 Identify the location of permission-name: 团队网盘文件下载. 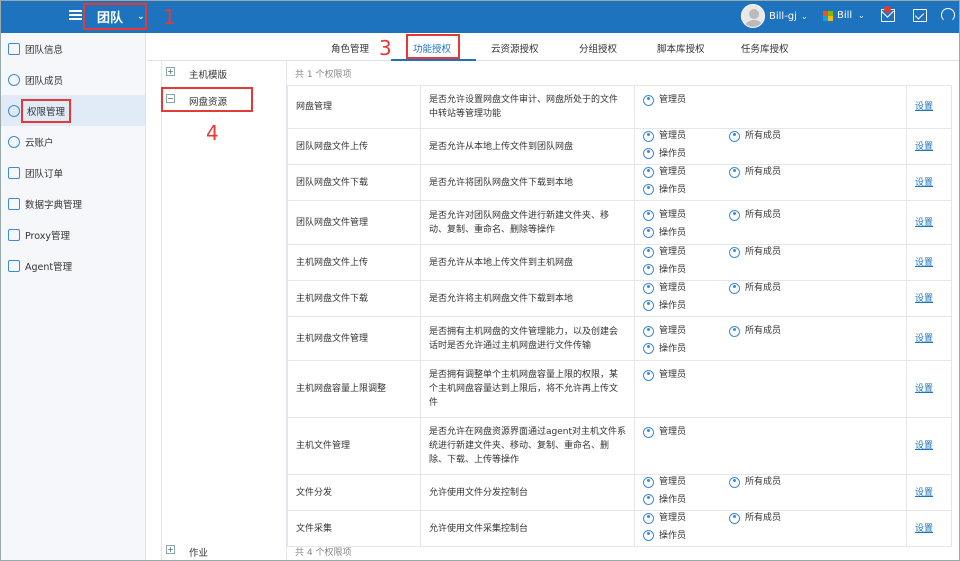
(354, 182).